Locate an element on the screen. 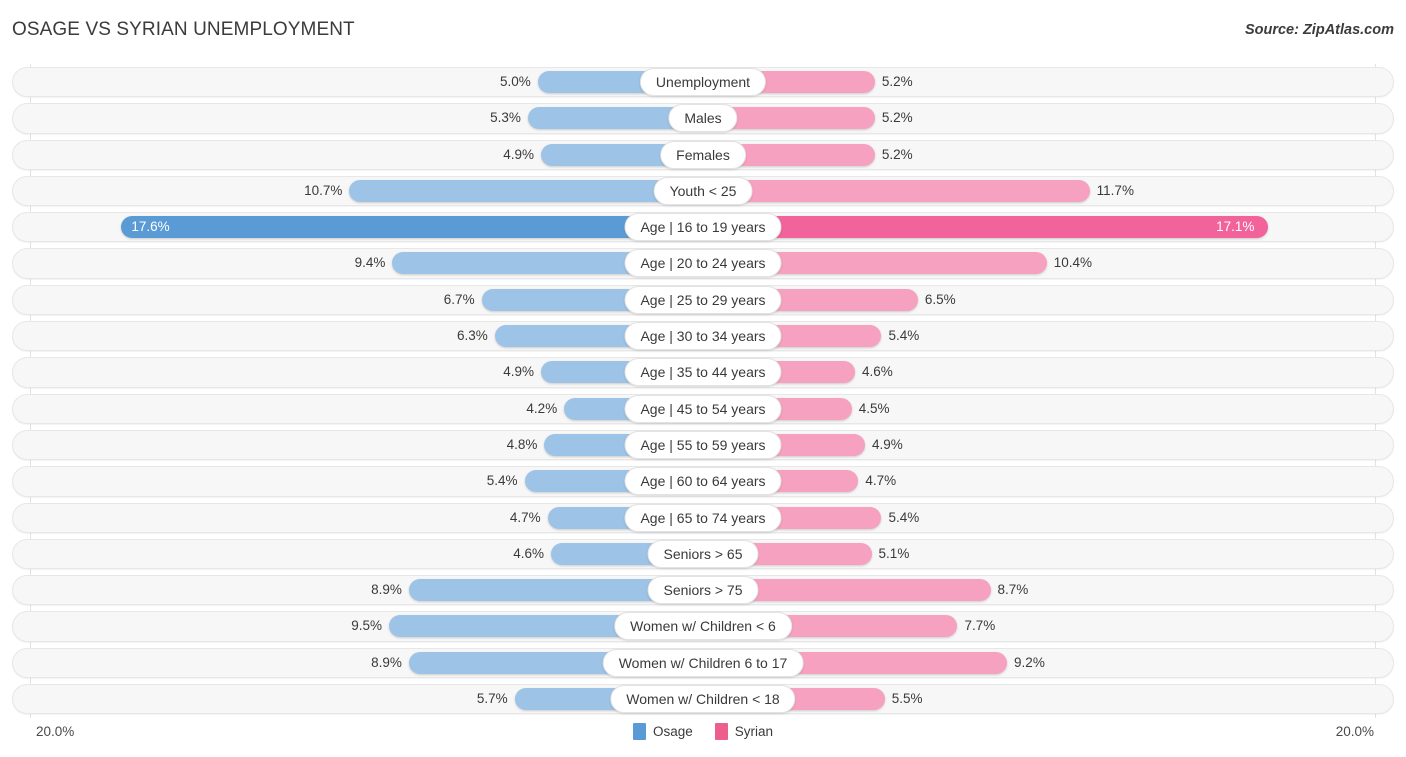 The image size is (1406, 757). legend-item: Osage is located at coordinates (662, 731).